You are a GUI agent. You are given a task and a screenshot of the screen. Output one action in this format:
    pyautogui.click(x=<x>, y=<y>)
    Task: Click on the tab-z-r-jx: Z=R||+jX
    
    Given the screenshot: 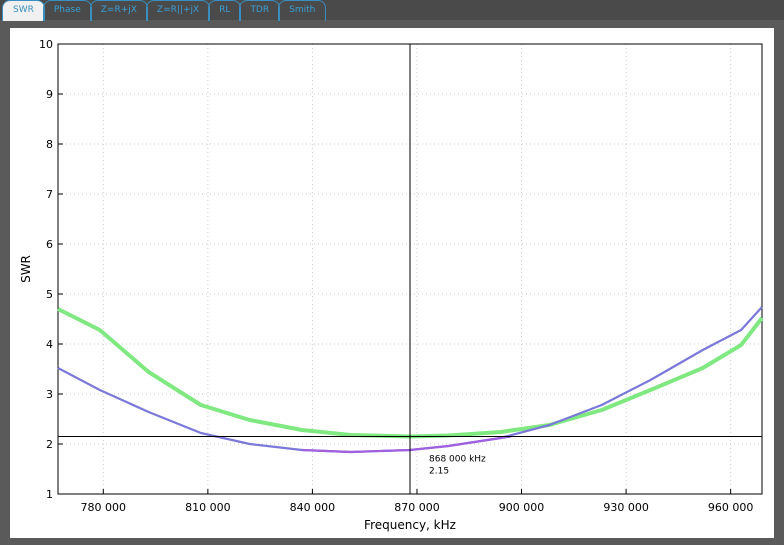 What is the action you would take?
    pyautogui.click(x=178, y=10)
    